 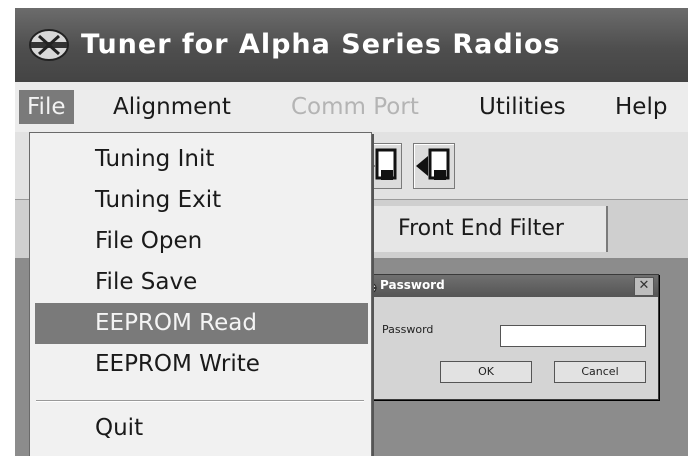 What do you see at coordinates (481, 229) in the screenshot?
I see `tab-front-end-filter: Front End Filter` at bounding box center [481, 229].